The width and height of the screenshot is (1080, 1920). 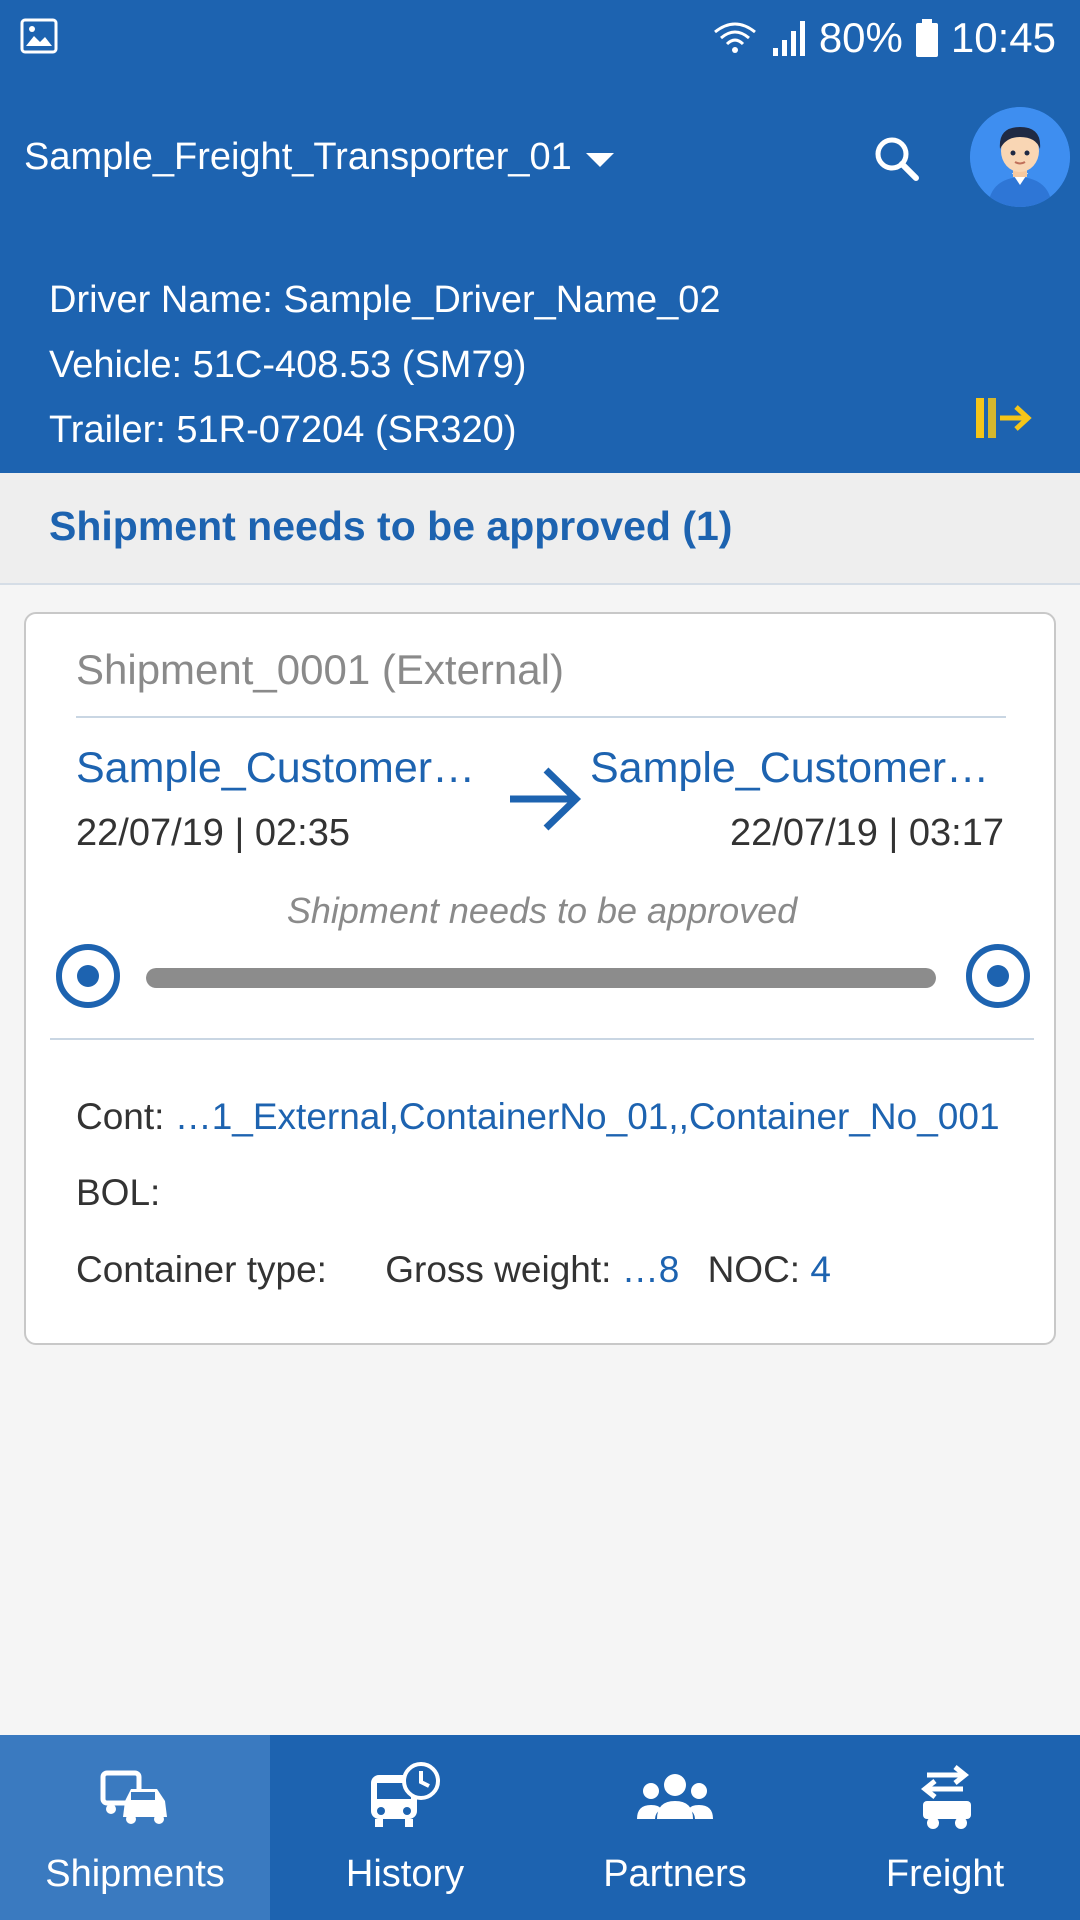 I want to click on tab-shipments-label: Shipments, so click(x=135, y=1874).